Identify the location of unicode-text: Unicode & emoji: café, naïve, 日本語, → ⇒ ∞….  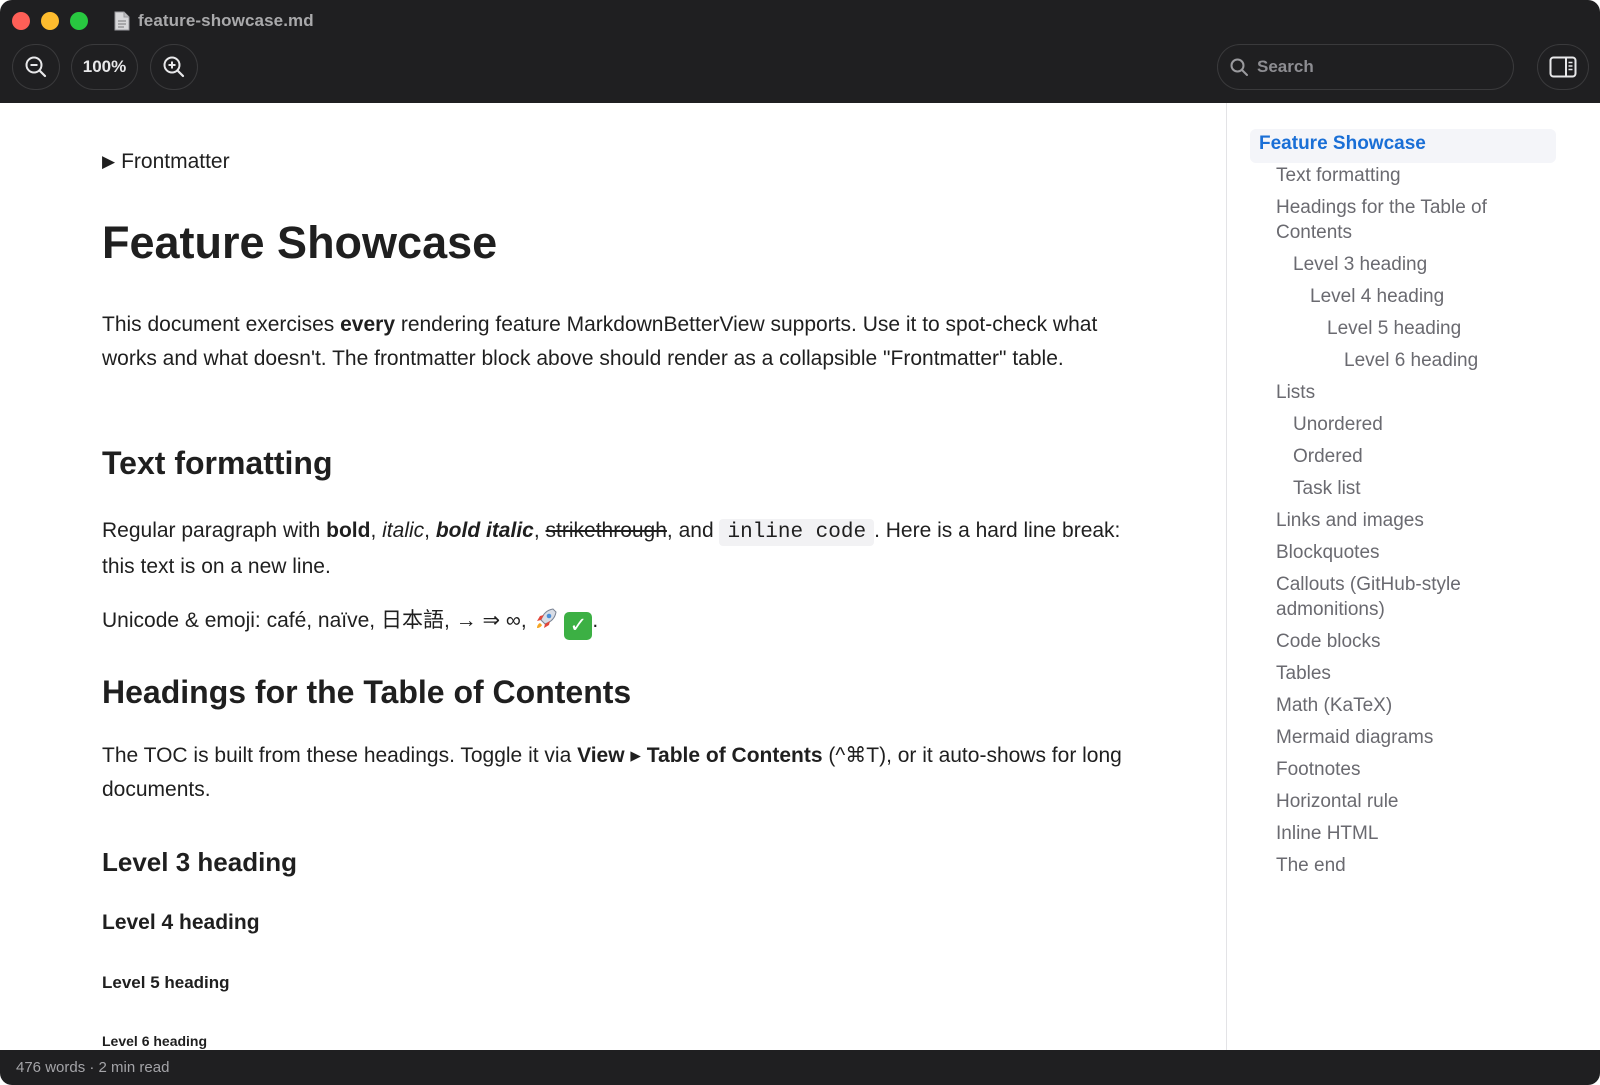
(317, 620).